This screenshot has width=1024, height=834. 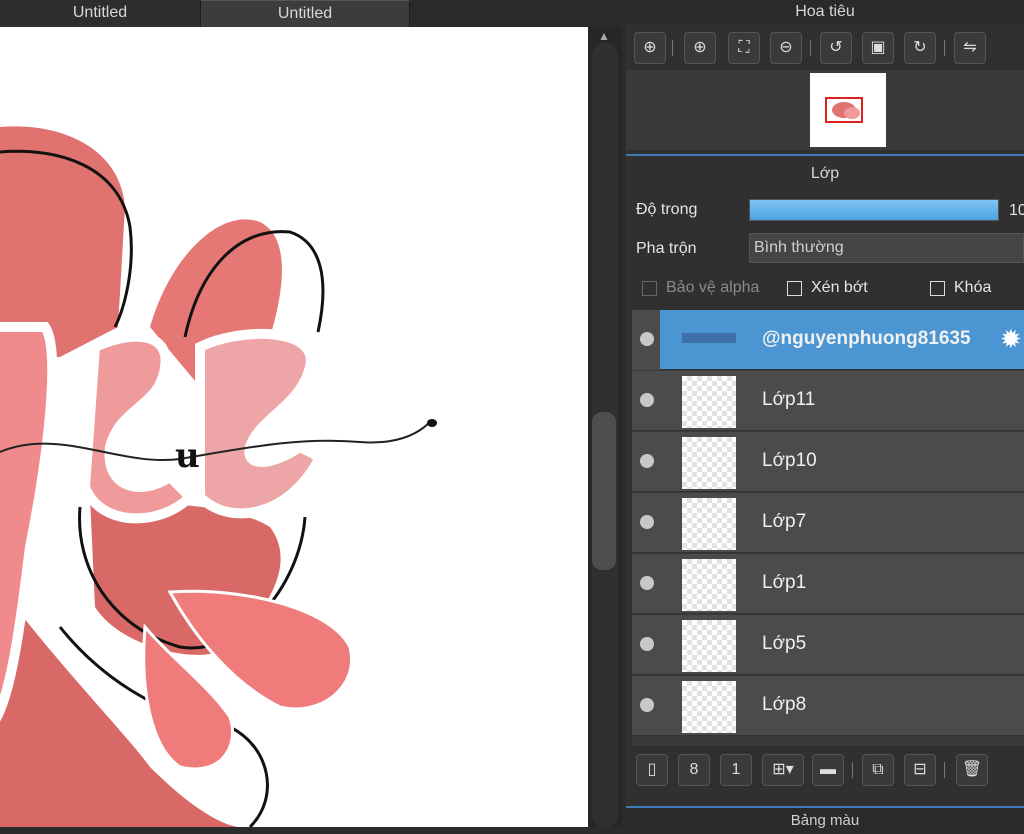 I want to click on rotate-left-icon: ↺, so click(x=836, y=48).